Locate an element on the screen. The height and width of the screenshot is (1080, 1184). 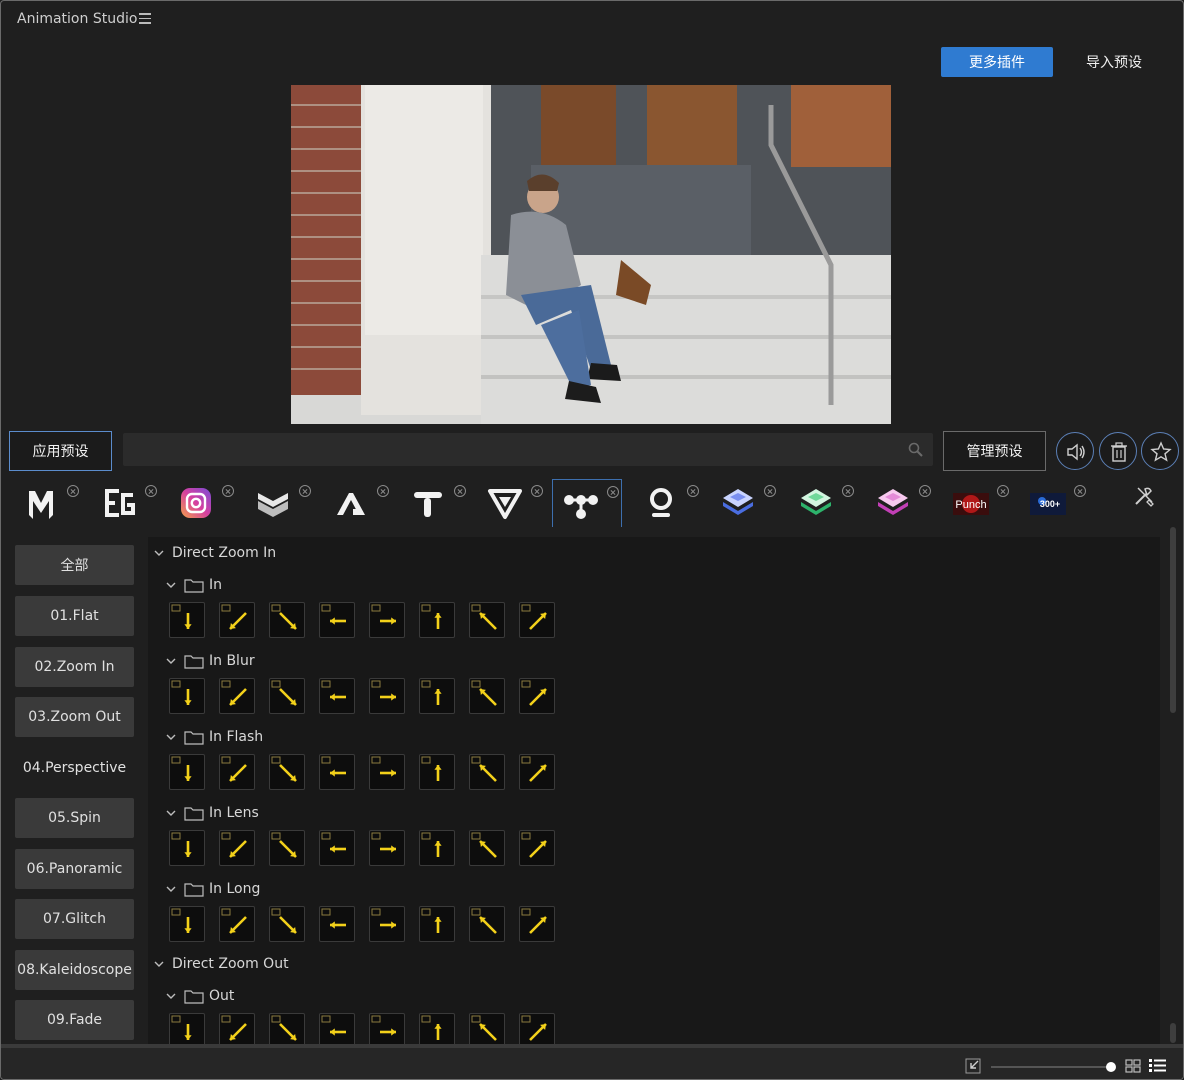
sidebar-item-kaleidoscope: 08.Kaleidoscope is located at coordinates (74, 970).